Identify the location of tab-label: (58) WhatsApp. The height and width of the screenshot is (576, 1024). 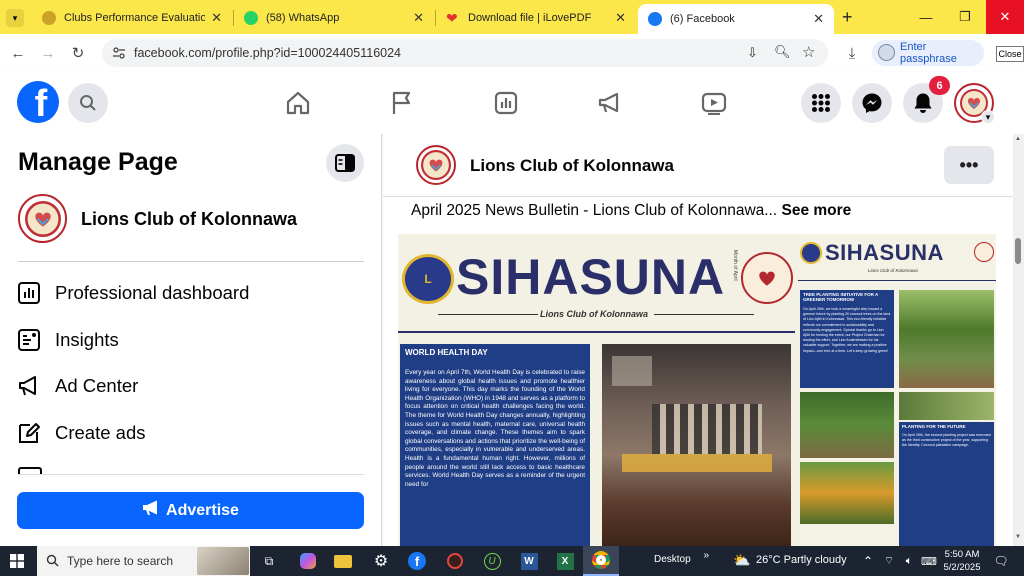
(303, 18).